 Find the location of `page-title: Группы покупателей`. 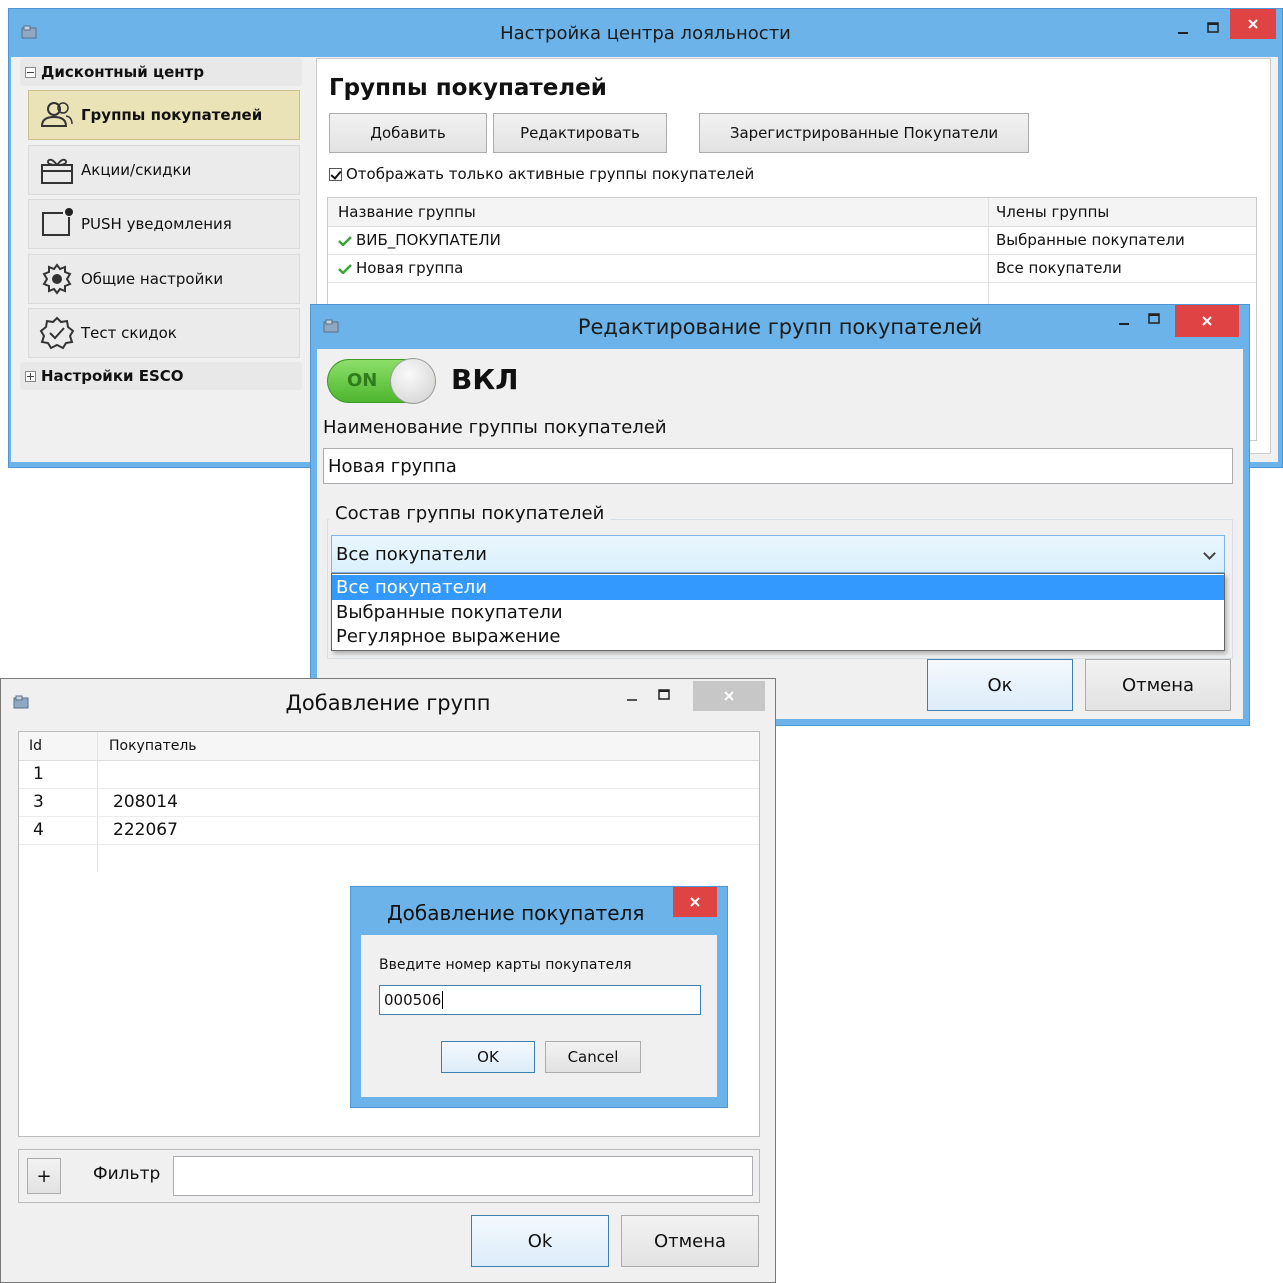

page-title: Группы покупателей is located at coordinates (468, 88).